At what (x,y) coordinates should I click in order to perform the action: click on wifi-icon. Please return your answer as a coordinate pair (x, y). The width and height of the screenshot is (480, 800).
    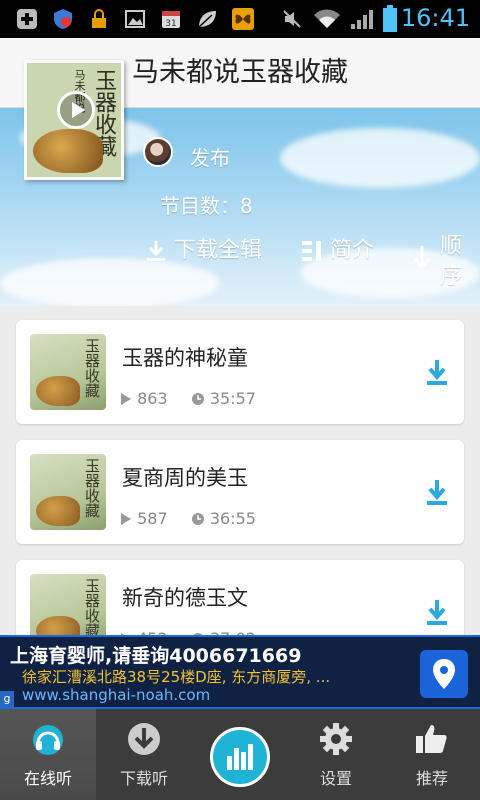
    Looking at the image, I should click on (327, 18).